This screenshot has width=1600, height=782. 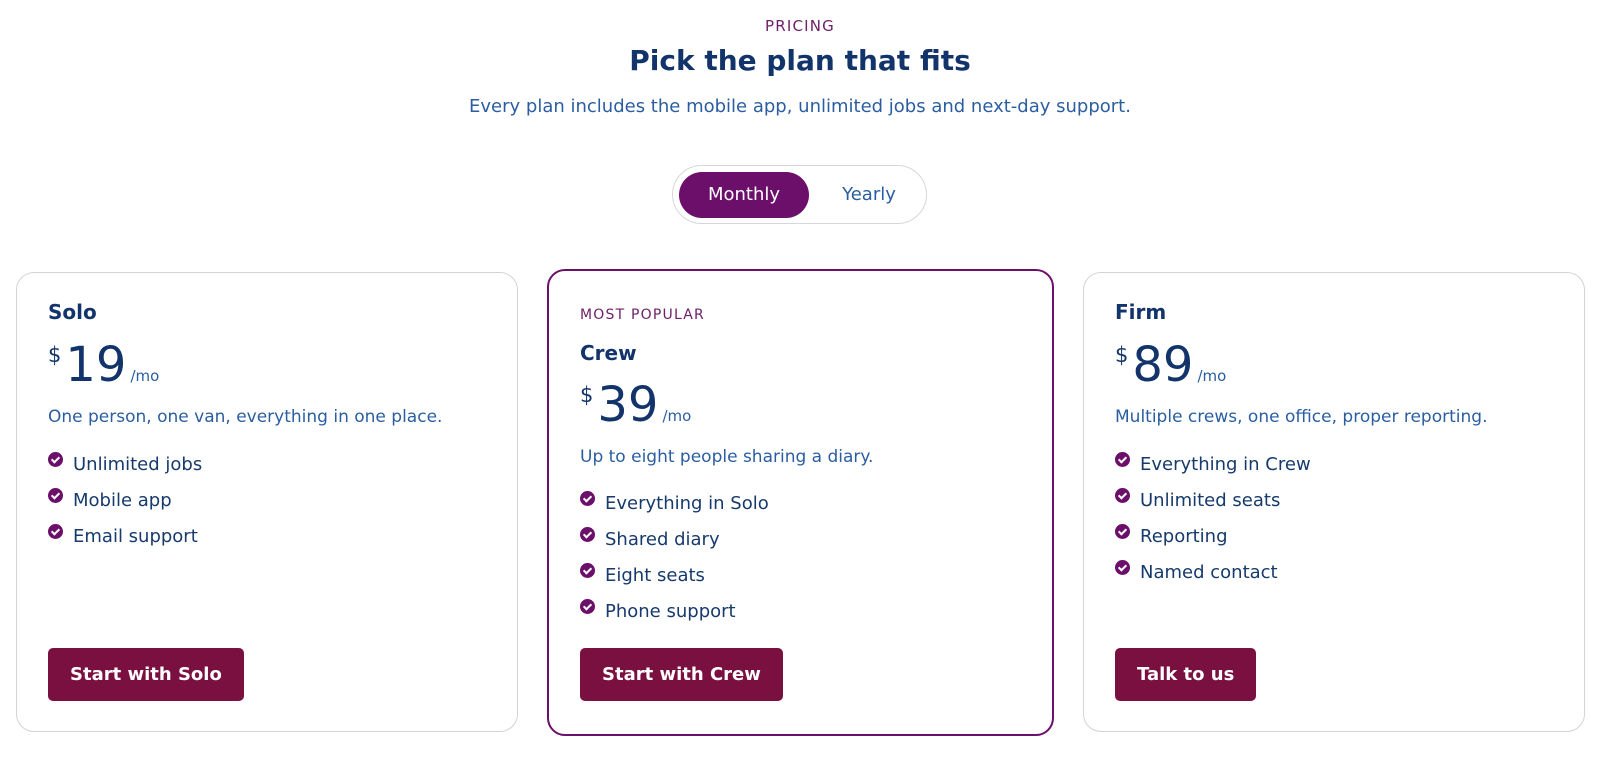 I want to click on feature-item: Eight seats, so click(x=674, y=582).